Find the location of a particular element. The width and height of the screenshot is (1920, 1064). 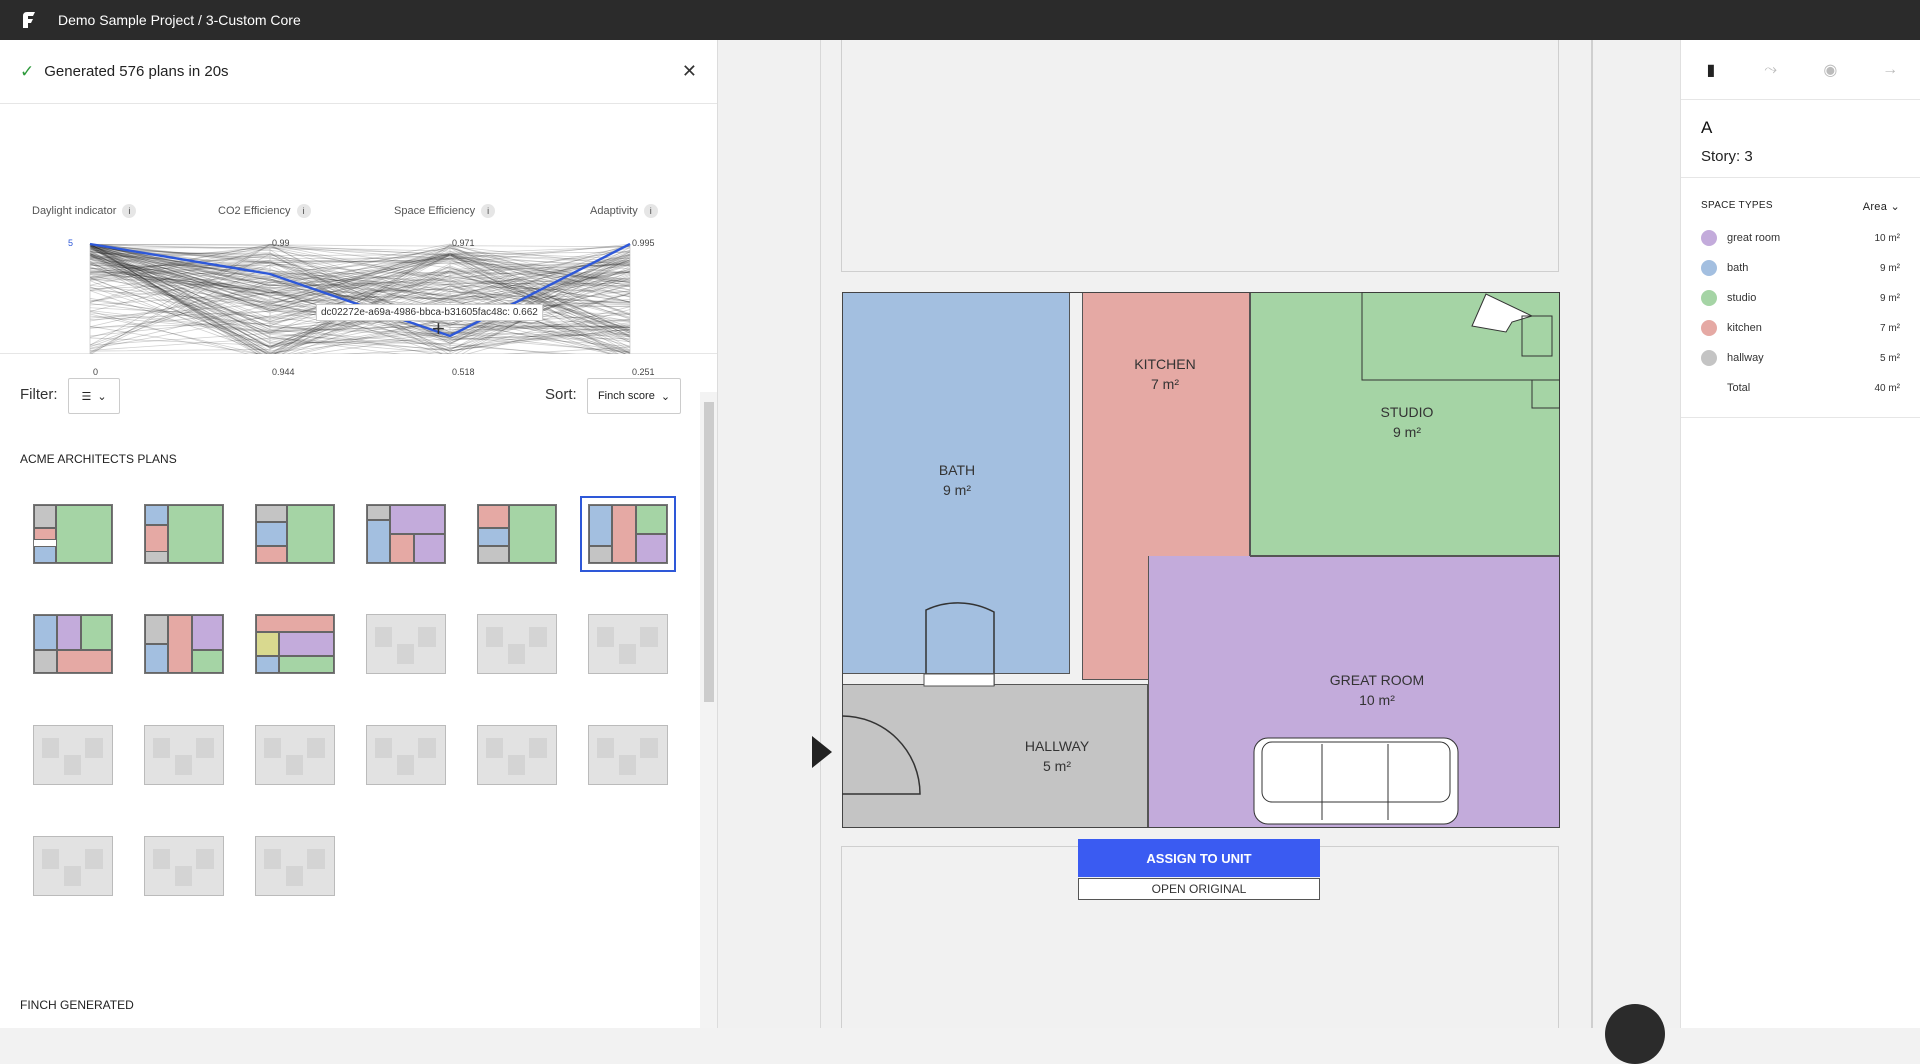

total-label: Total is located at coordinates (1739, 388).